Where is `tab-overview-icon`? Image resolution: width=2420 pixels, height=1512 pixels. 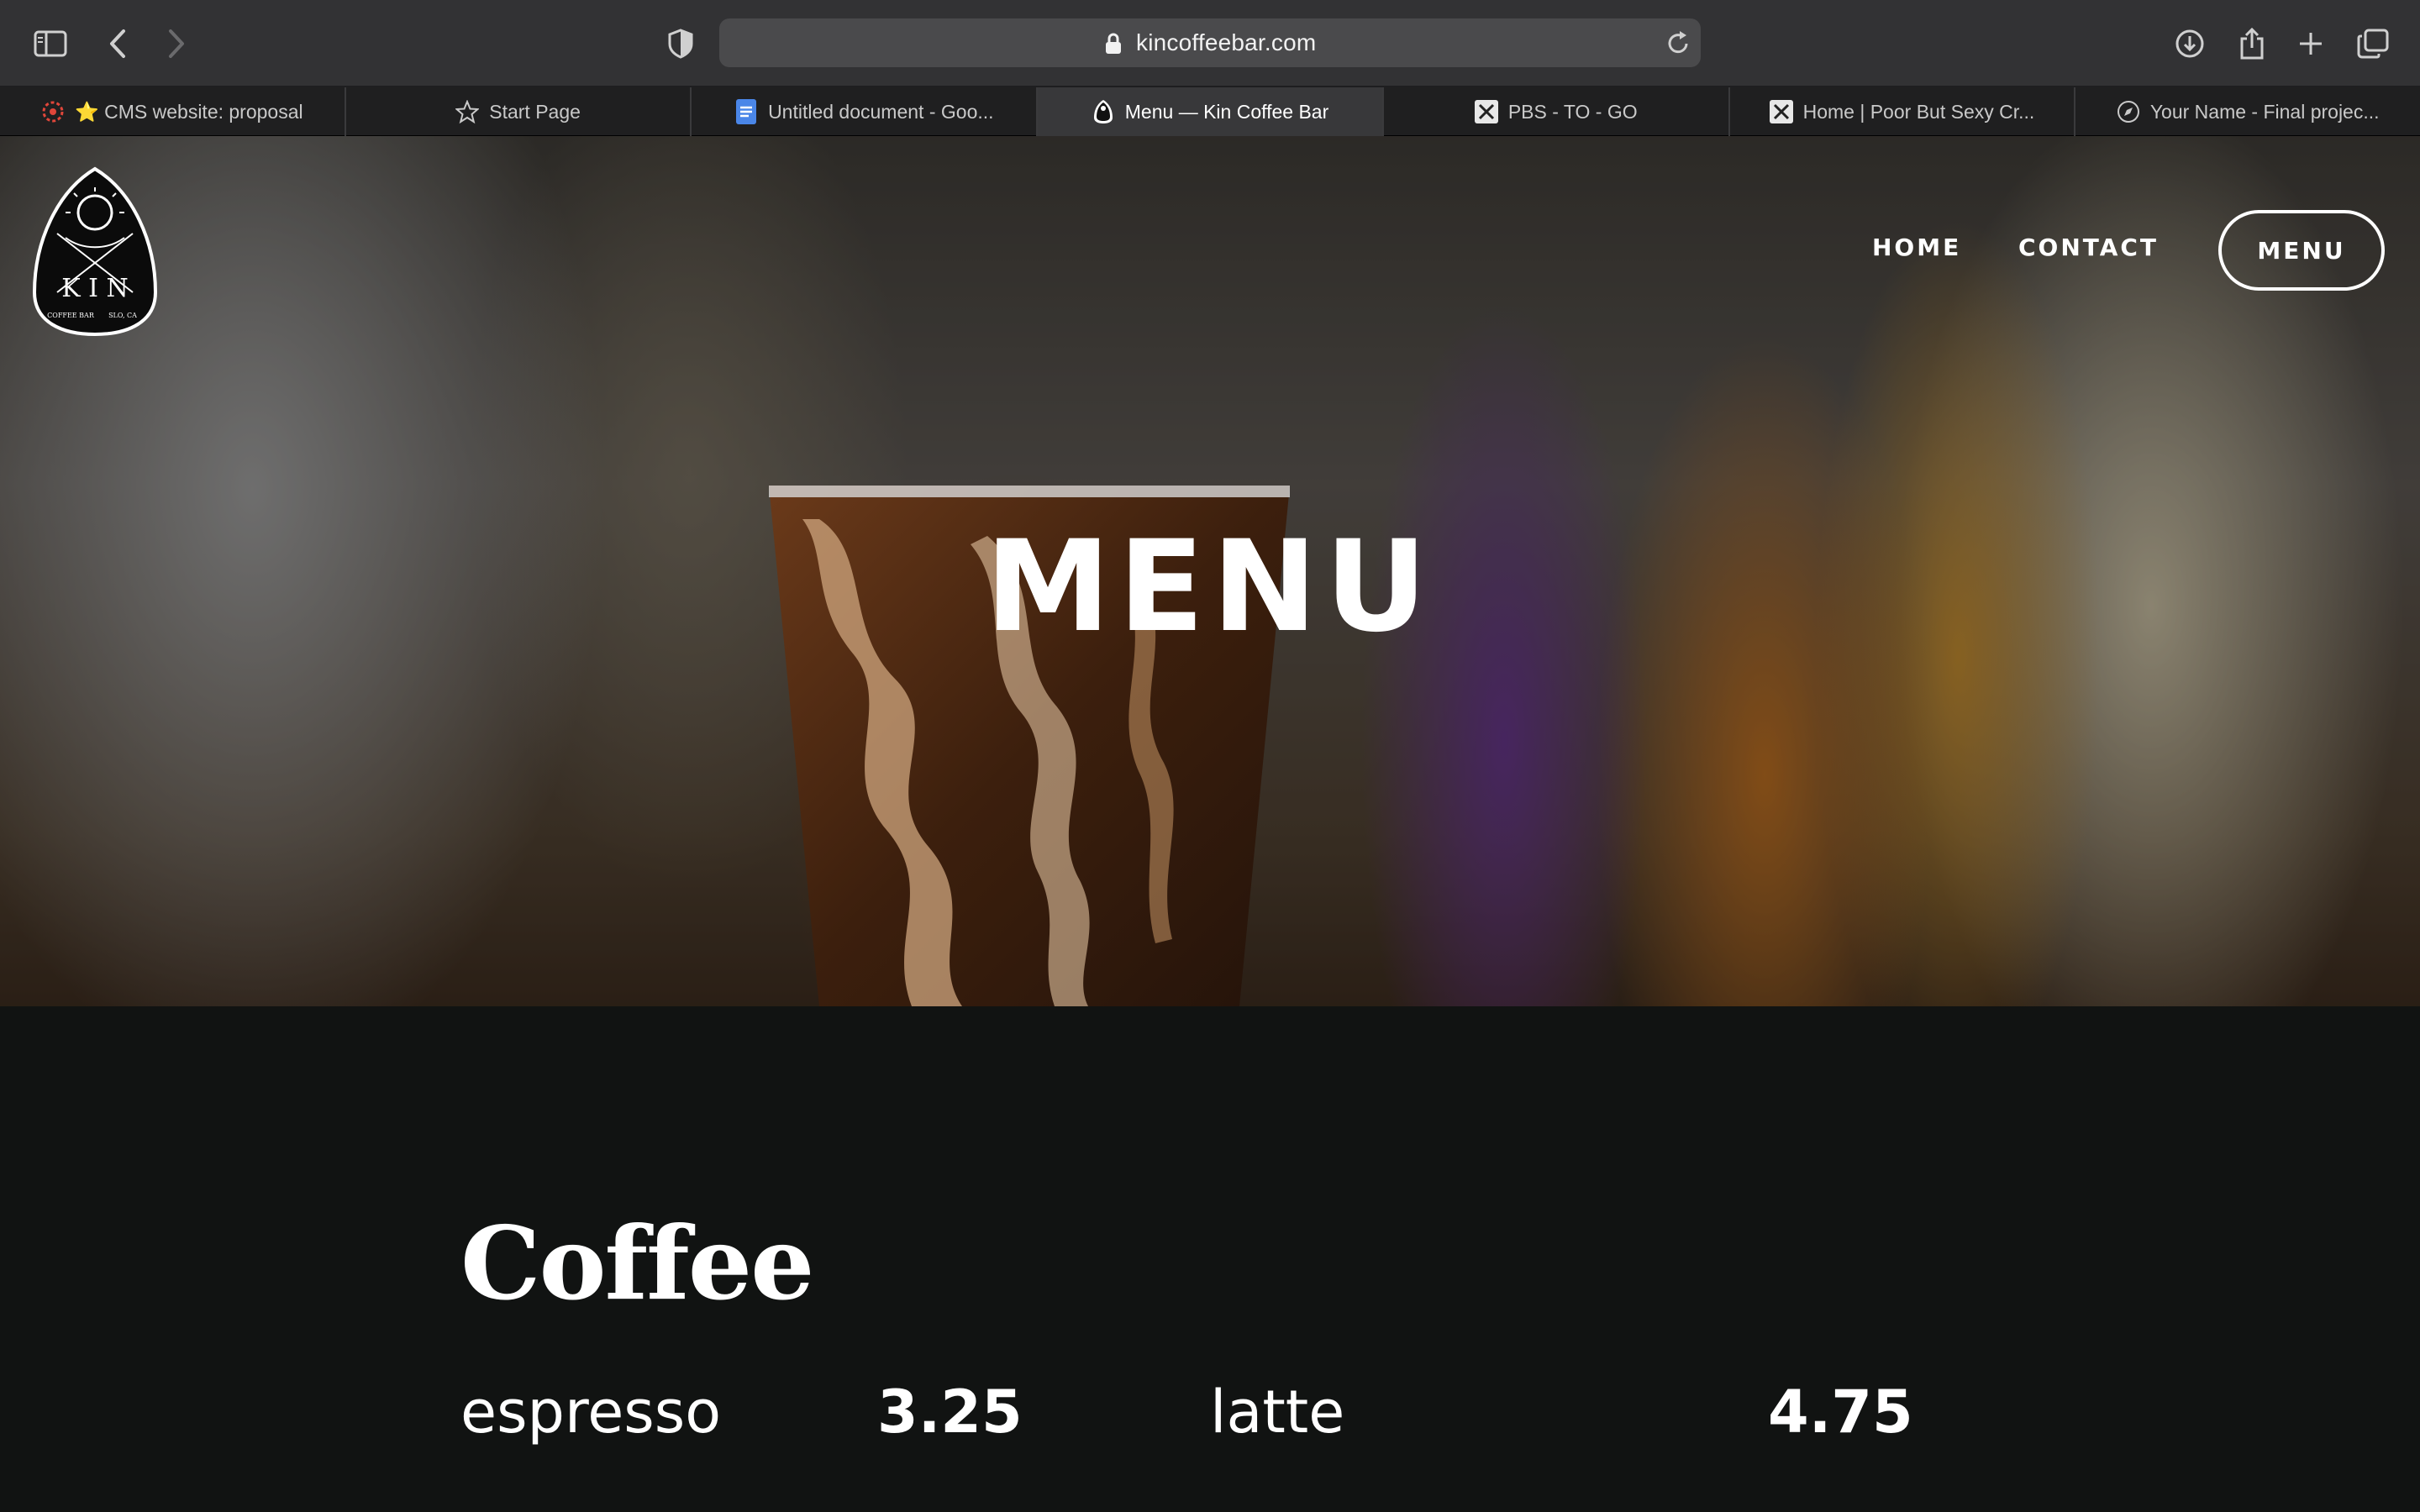
tab-overview-icon is located at coordinates (2373, 44).